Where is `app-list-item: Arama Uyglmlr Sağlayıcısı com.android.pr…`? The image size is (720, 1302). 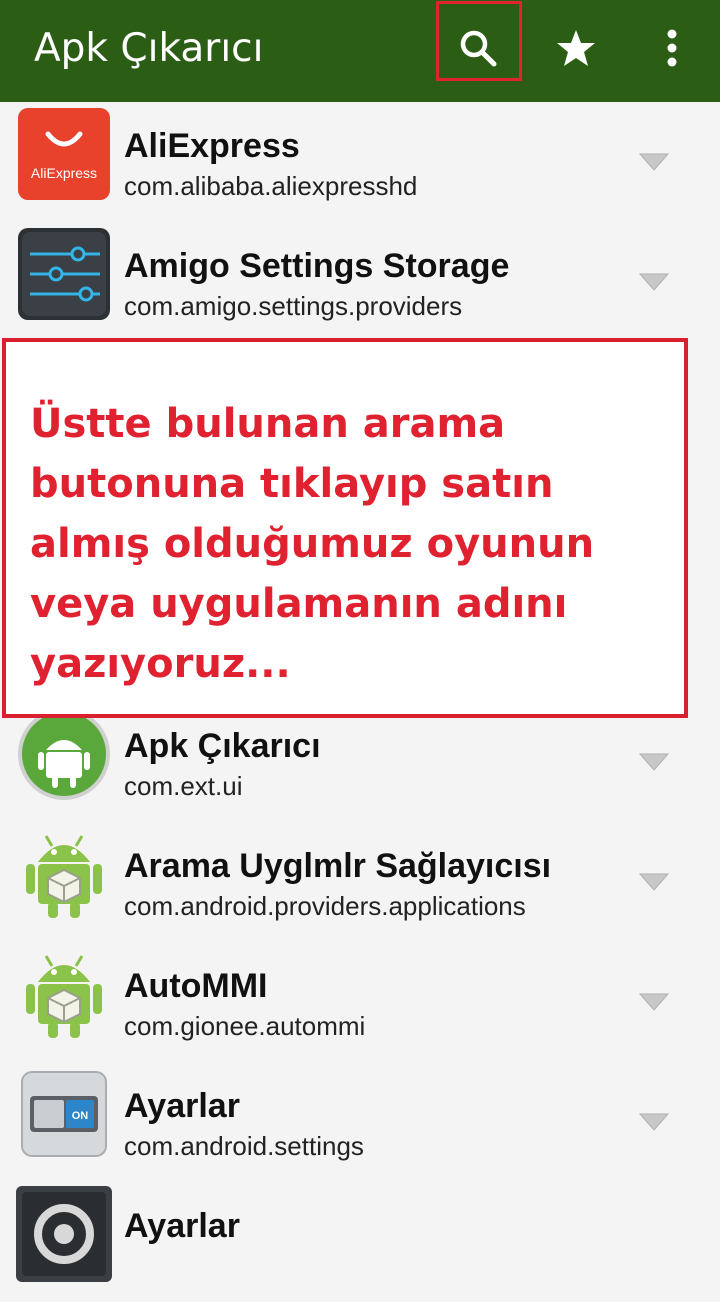
app-list-item: Arama Uyglmlr Sağlayıcısı com.android.pr… is located at coordinates (360, 882).